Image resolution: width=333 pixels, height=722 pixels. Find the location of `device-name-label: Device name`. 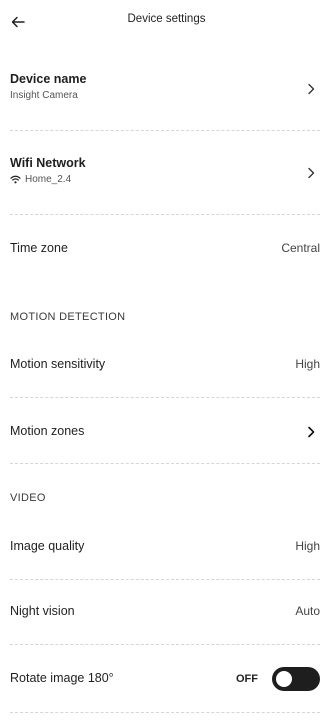

device-name-label: Device name is located at coordinates (48, 79).